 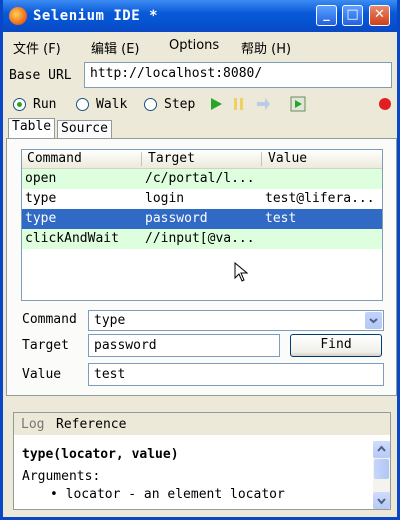 What do you see at coordinates (238, 75) in the screenshot?
I see `base-url-input: http://localhost:8080/` at bounding box center [238, 75].